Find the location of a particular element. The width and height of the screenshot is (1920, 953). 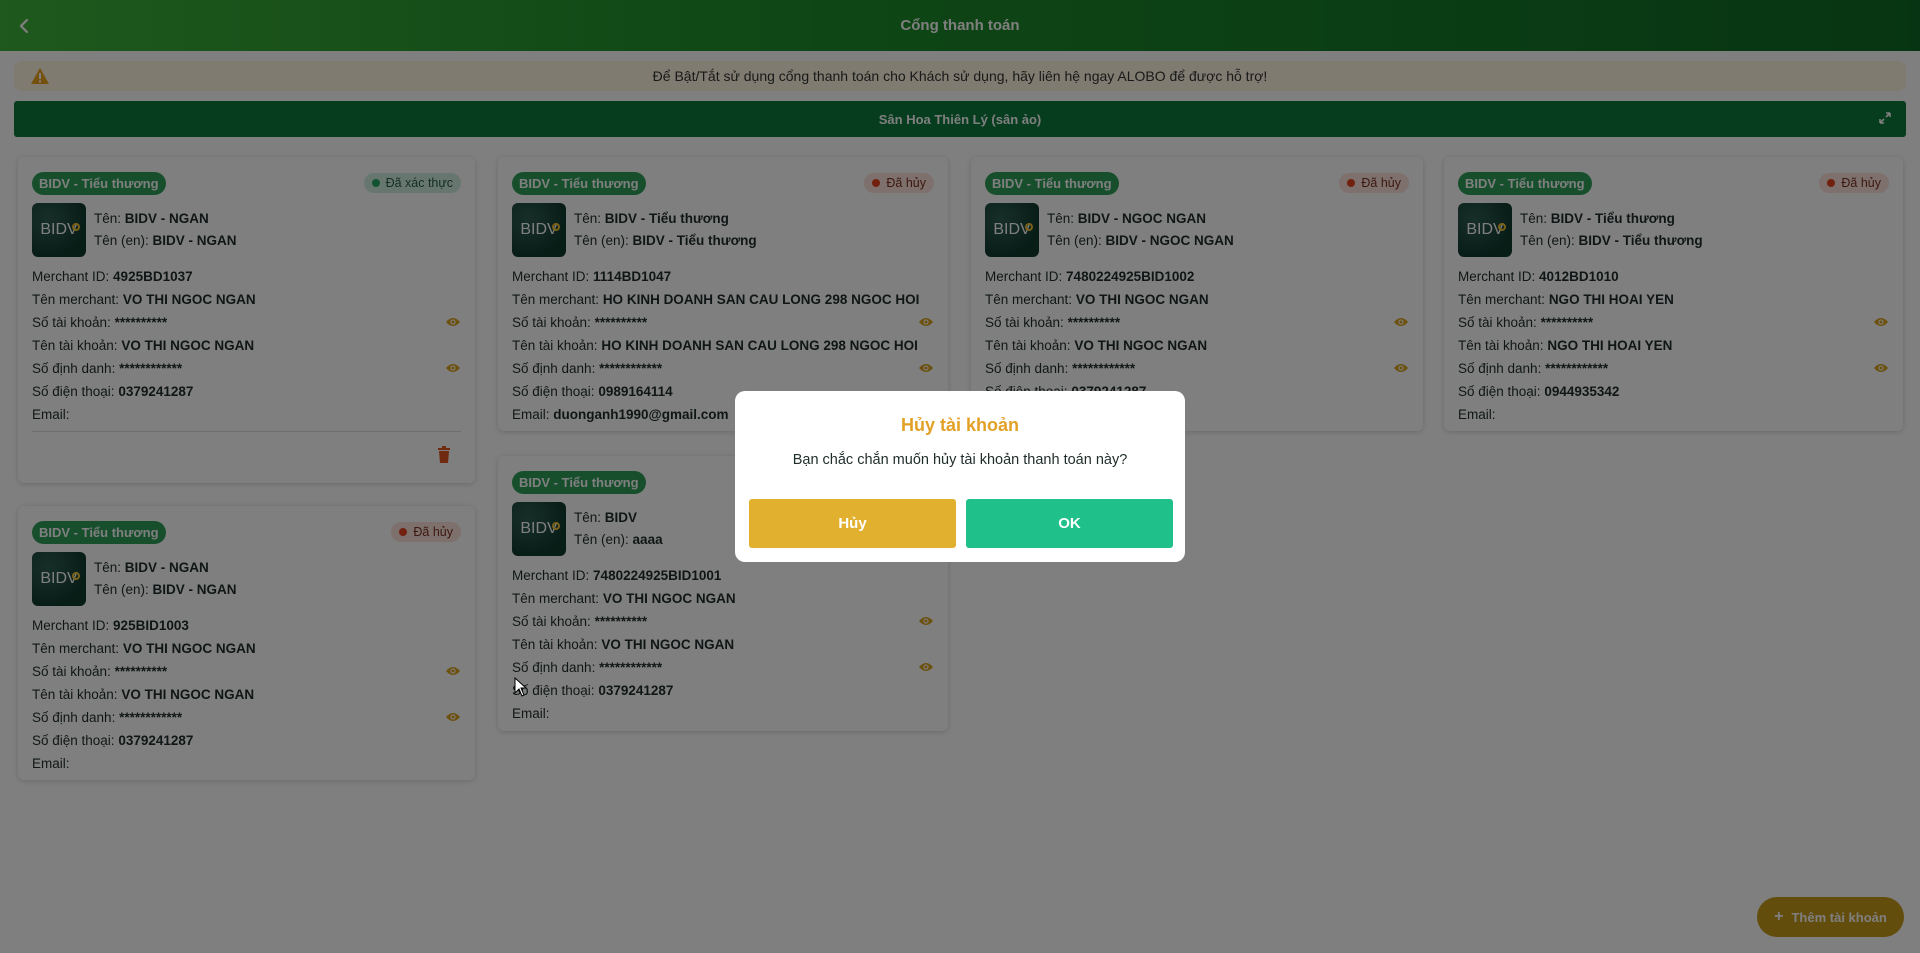

dialog-title: Hủy tài khoản is located at coordinates (960, 425).